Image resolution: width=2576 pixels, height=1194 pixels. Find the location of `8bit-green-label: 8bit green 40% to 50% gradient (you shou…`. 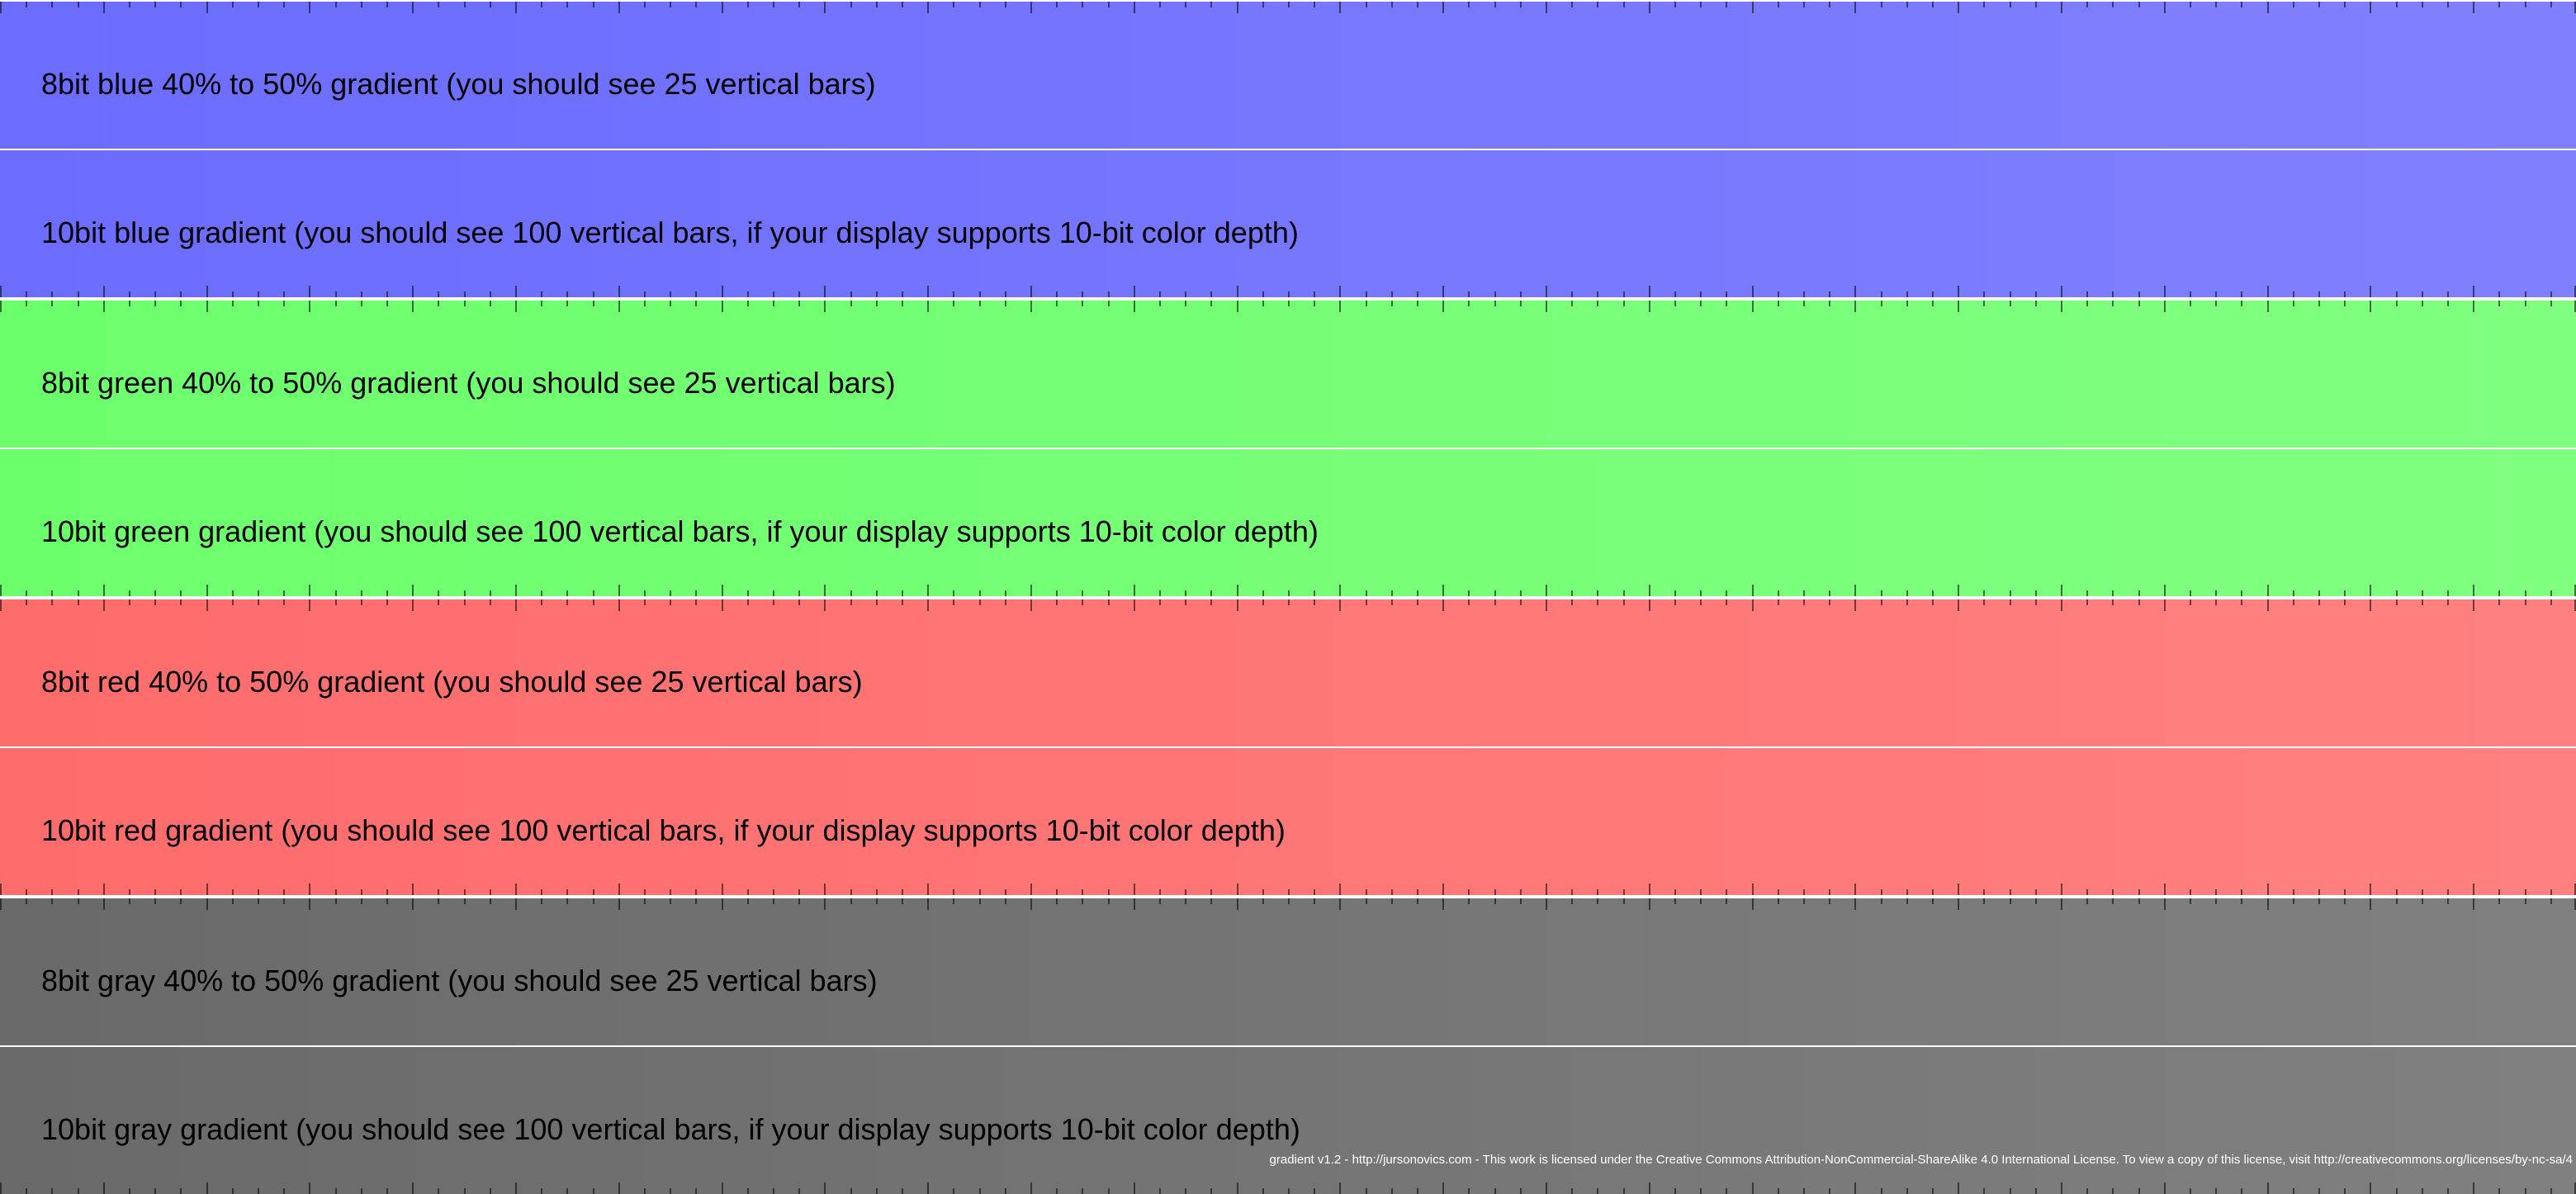

8bit-green-label: 8bit green 40% to 50% gradient (you shou… is located at coordinates (468, 383).